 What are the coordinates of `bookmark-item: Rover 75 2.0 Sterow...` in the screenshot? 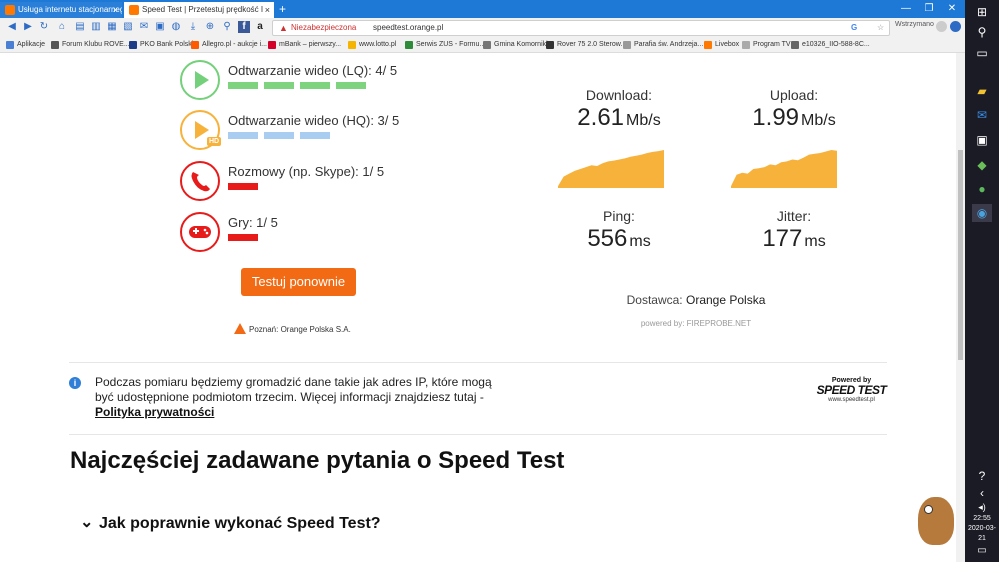 It's located at (586, 44).